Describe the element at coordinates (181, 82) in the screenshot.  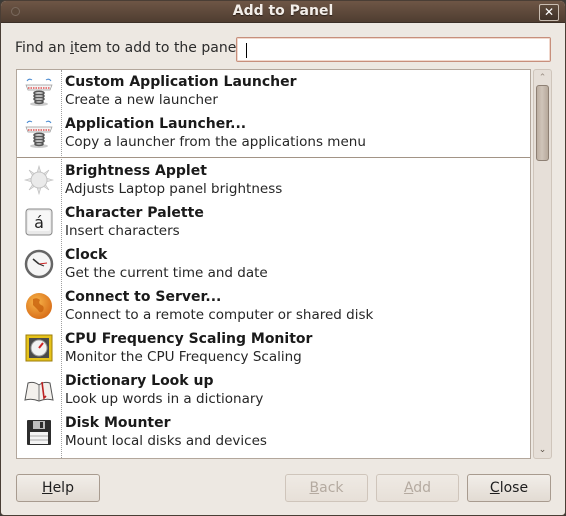
I see `item-name: Custom Application Launcher` at that location.